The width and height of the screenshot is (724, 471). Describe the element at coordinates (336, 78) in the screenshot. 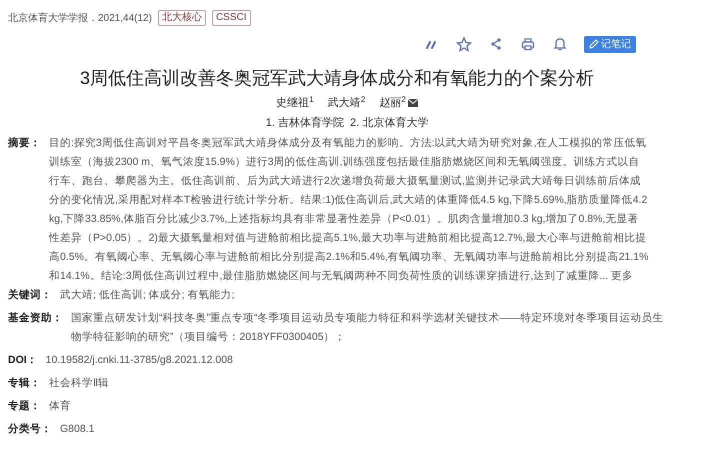

I see `article-title: 3周低住高训改善冬奥冠军武大靖身体成分和有氧能力的个案分析` at that location.